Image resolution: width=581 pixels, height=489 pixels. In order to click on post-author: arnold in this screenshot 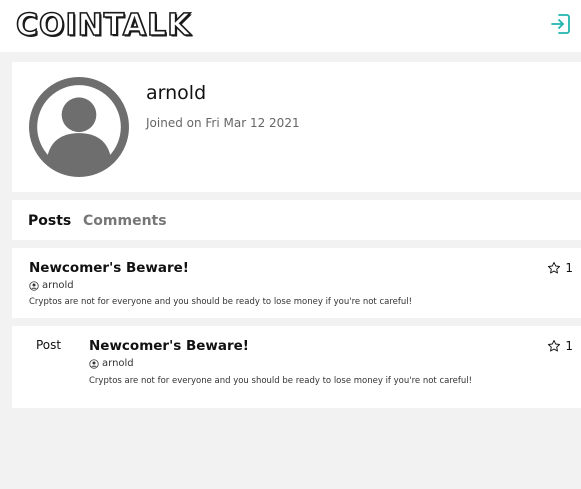, I will do `click(51, 285)`.